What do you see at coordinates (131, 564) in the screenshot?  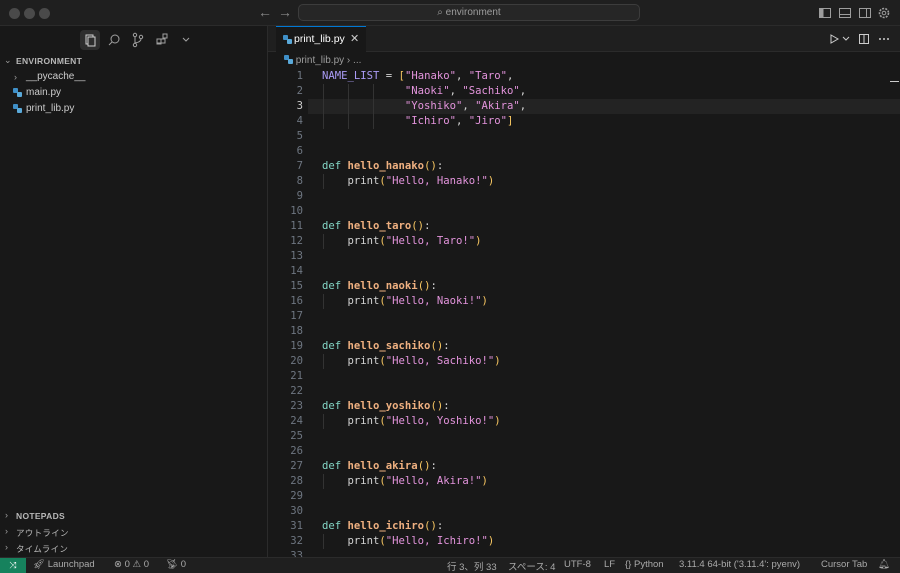 I see `problems-item: ⊗ 0 ⚠ 0` at bounding box center [131, 564].